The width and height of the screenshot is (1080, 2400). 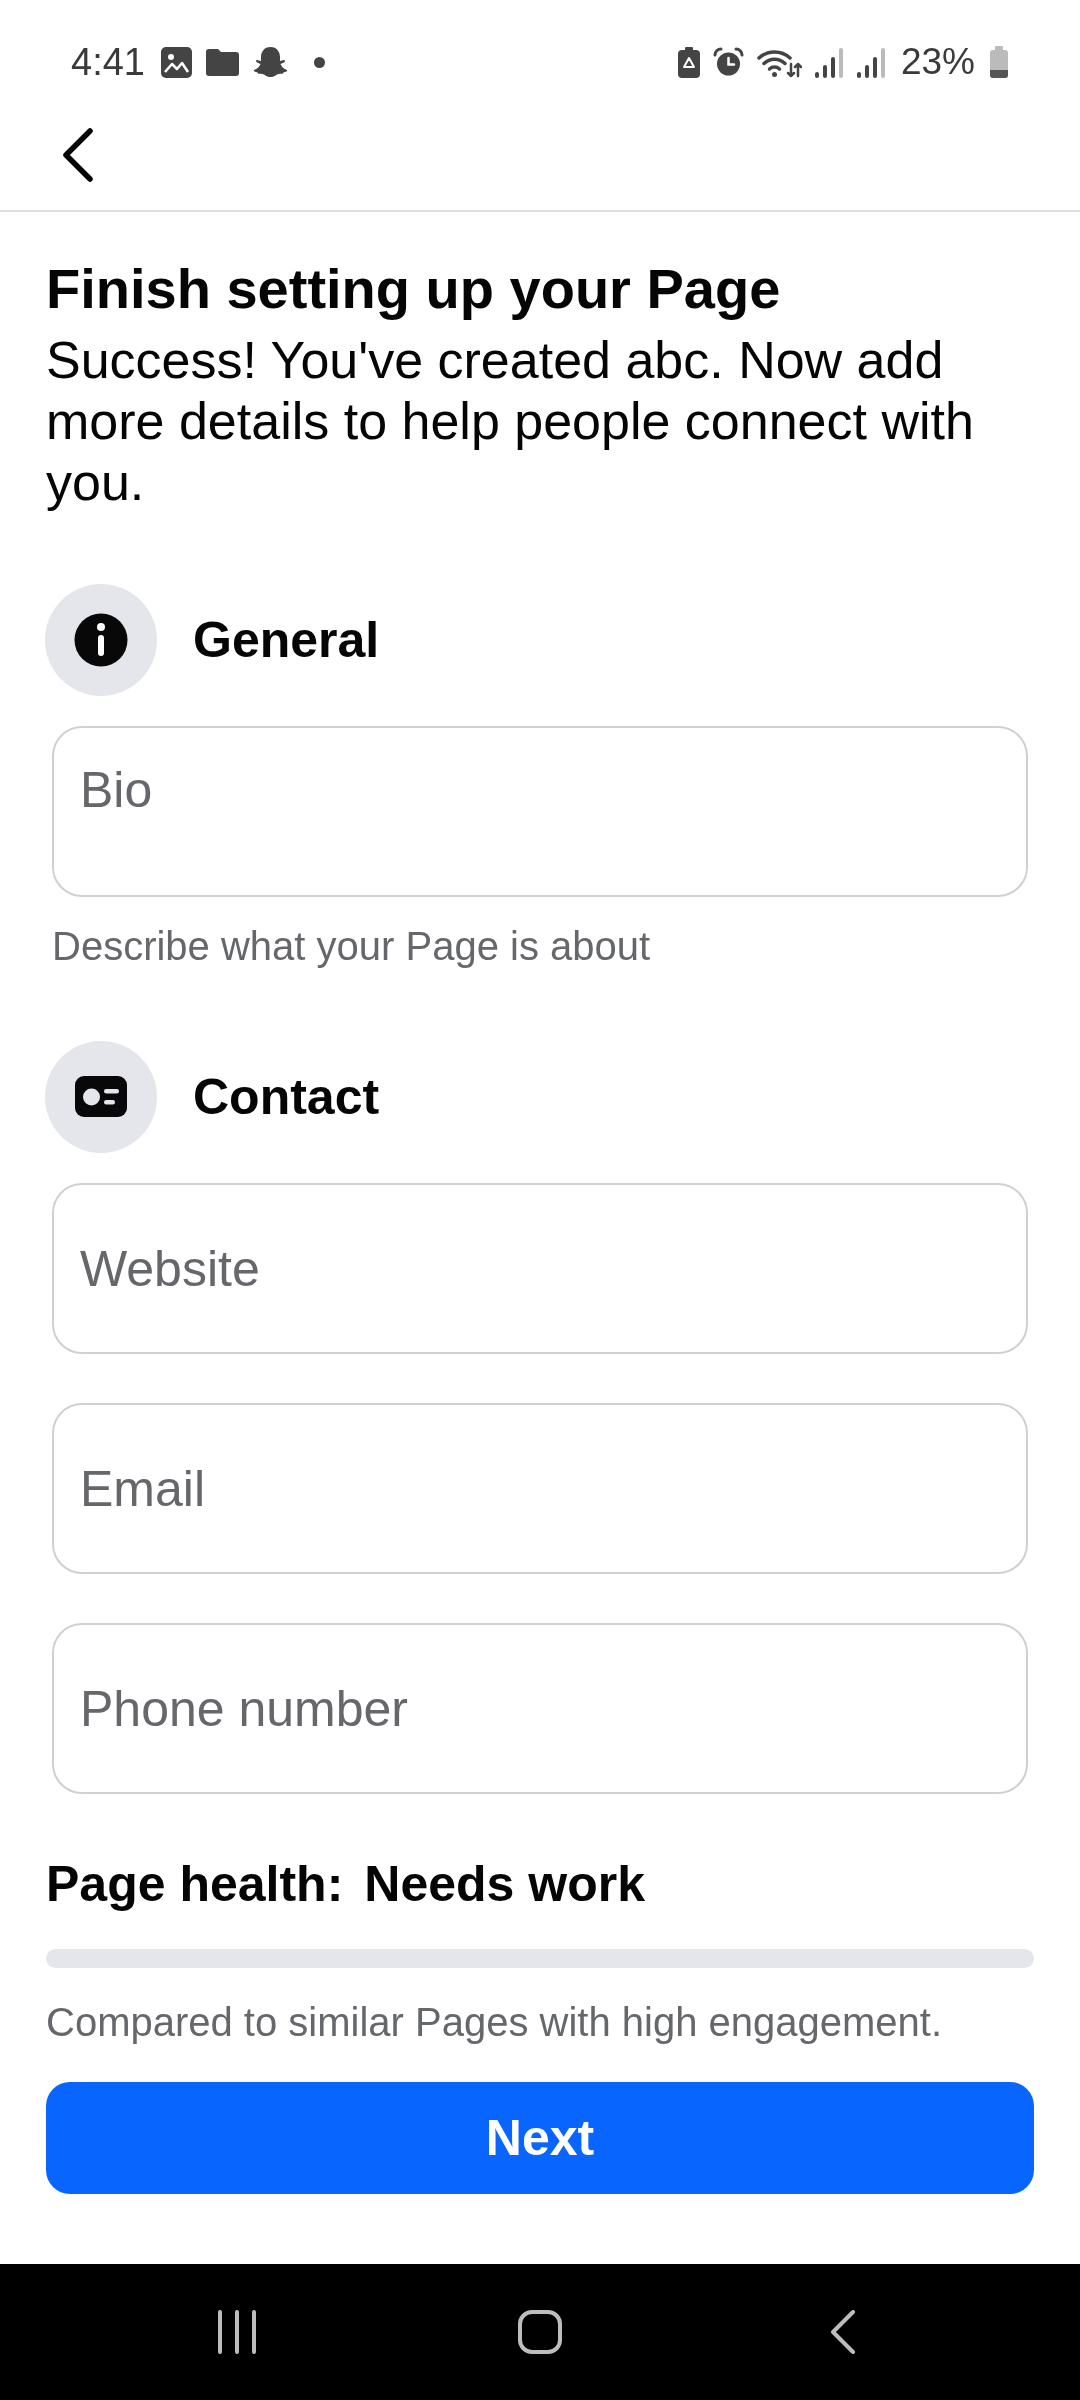 I want to click on battery-saver-icon, so click(x=688, y=62).